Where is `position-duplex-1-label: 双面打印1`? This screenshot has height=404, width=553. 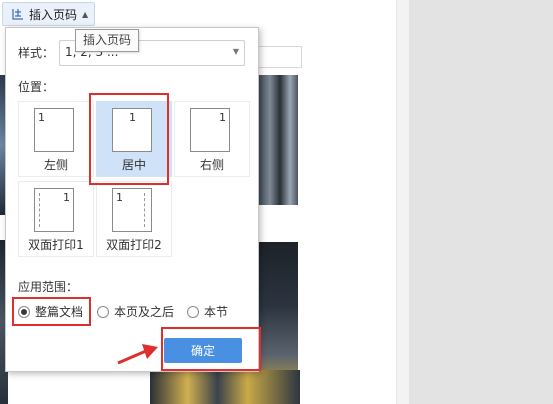 position-duplex-1-label: 双面打印1 is located at coordinates (56, 245).